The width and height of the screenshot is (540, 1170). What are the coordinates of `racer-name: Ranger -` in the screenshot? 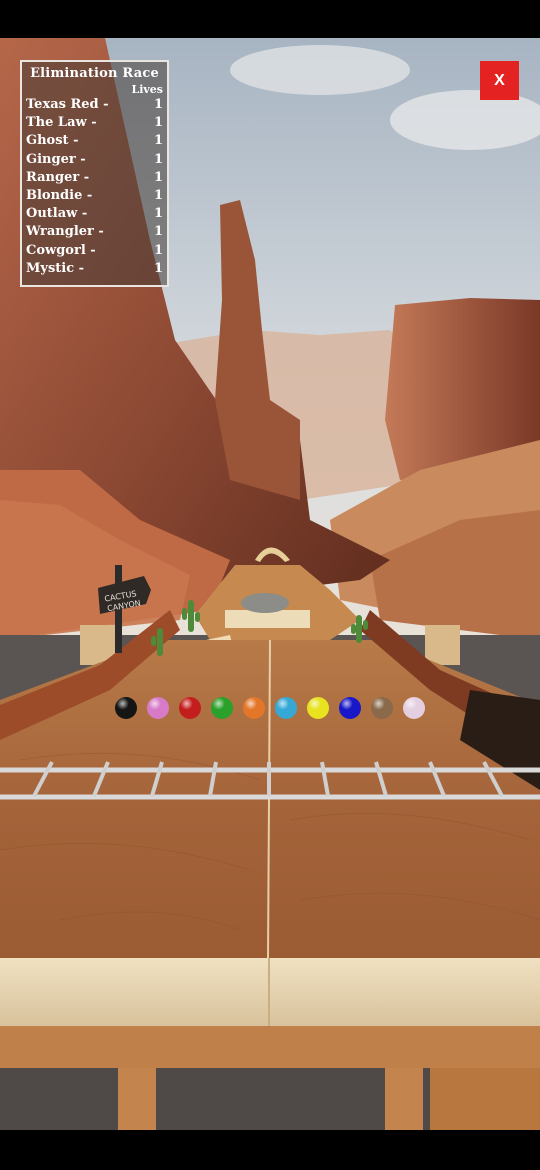 It's located at (58, 177).